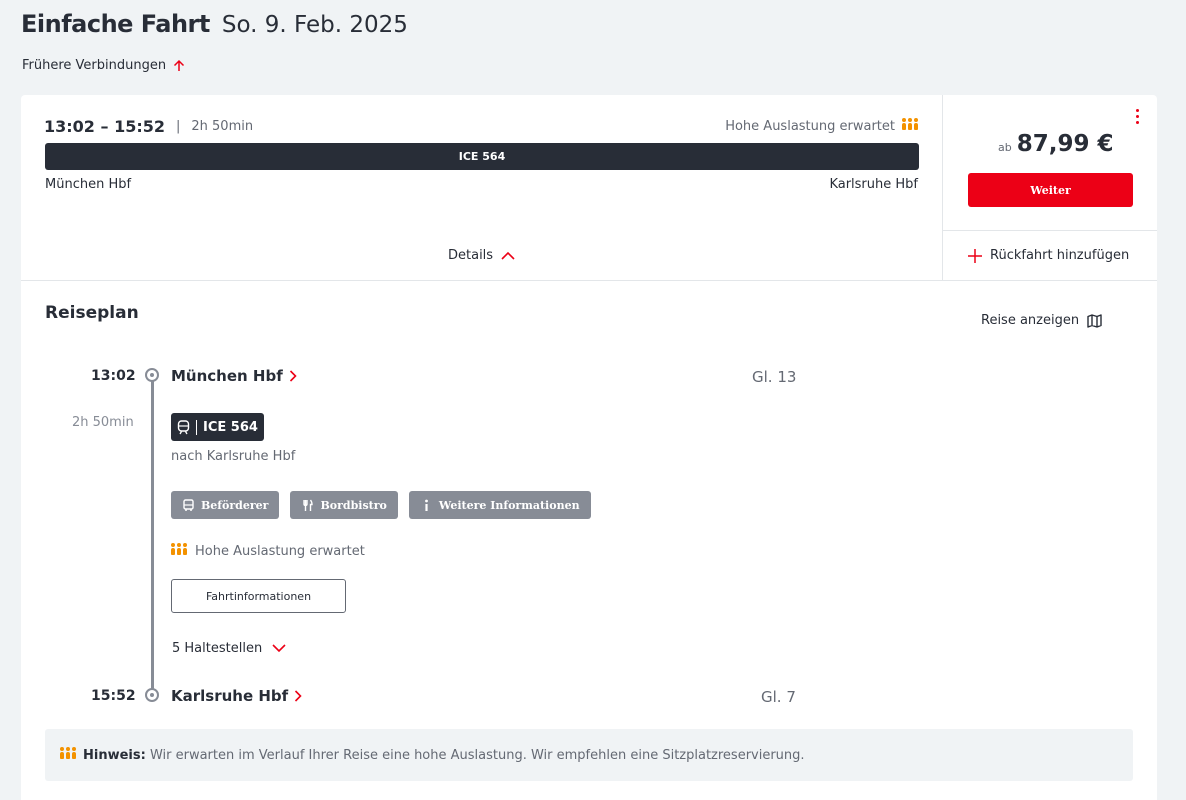 This screenshot has height=800, width=1186. I want to click on arrival-track: Gl. 7, so click(778, 697).